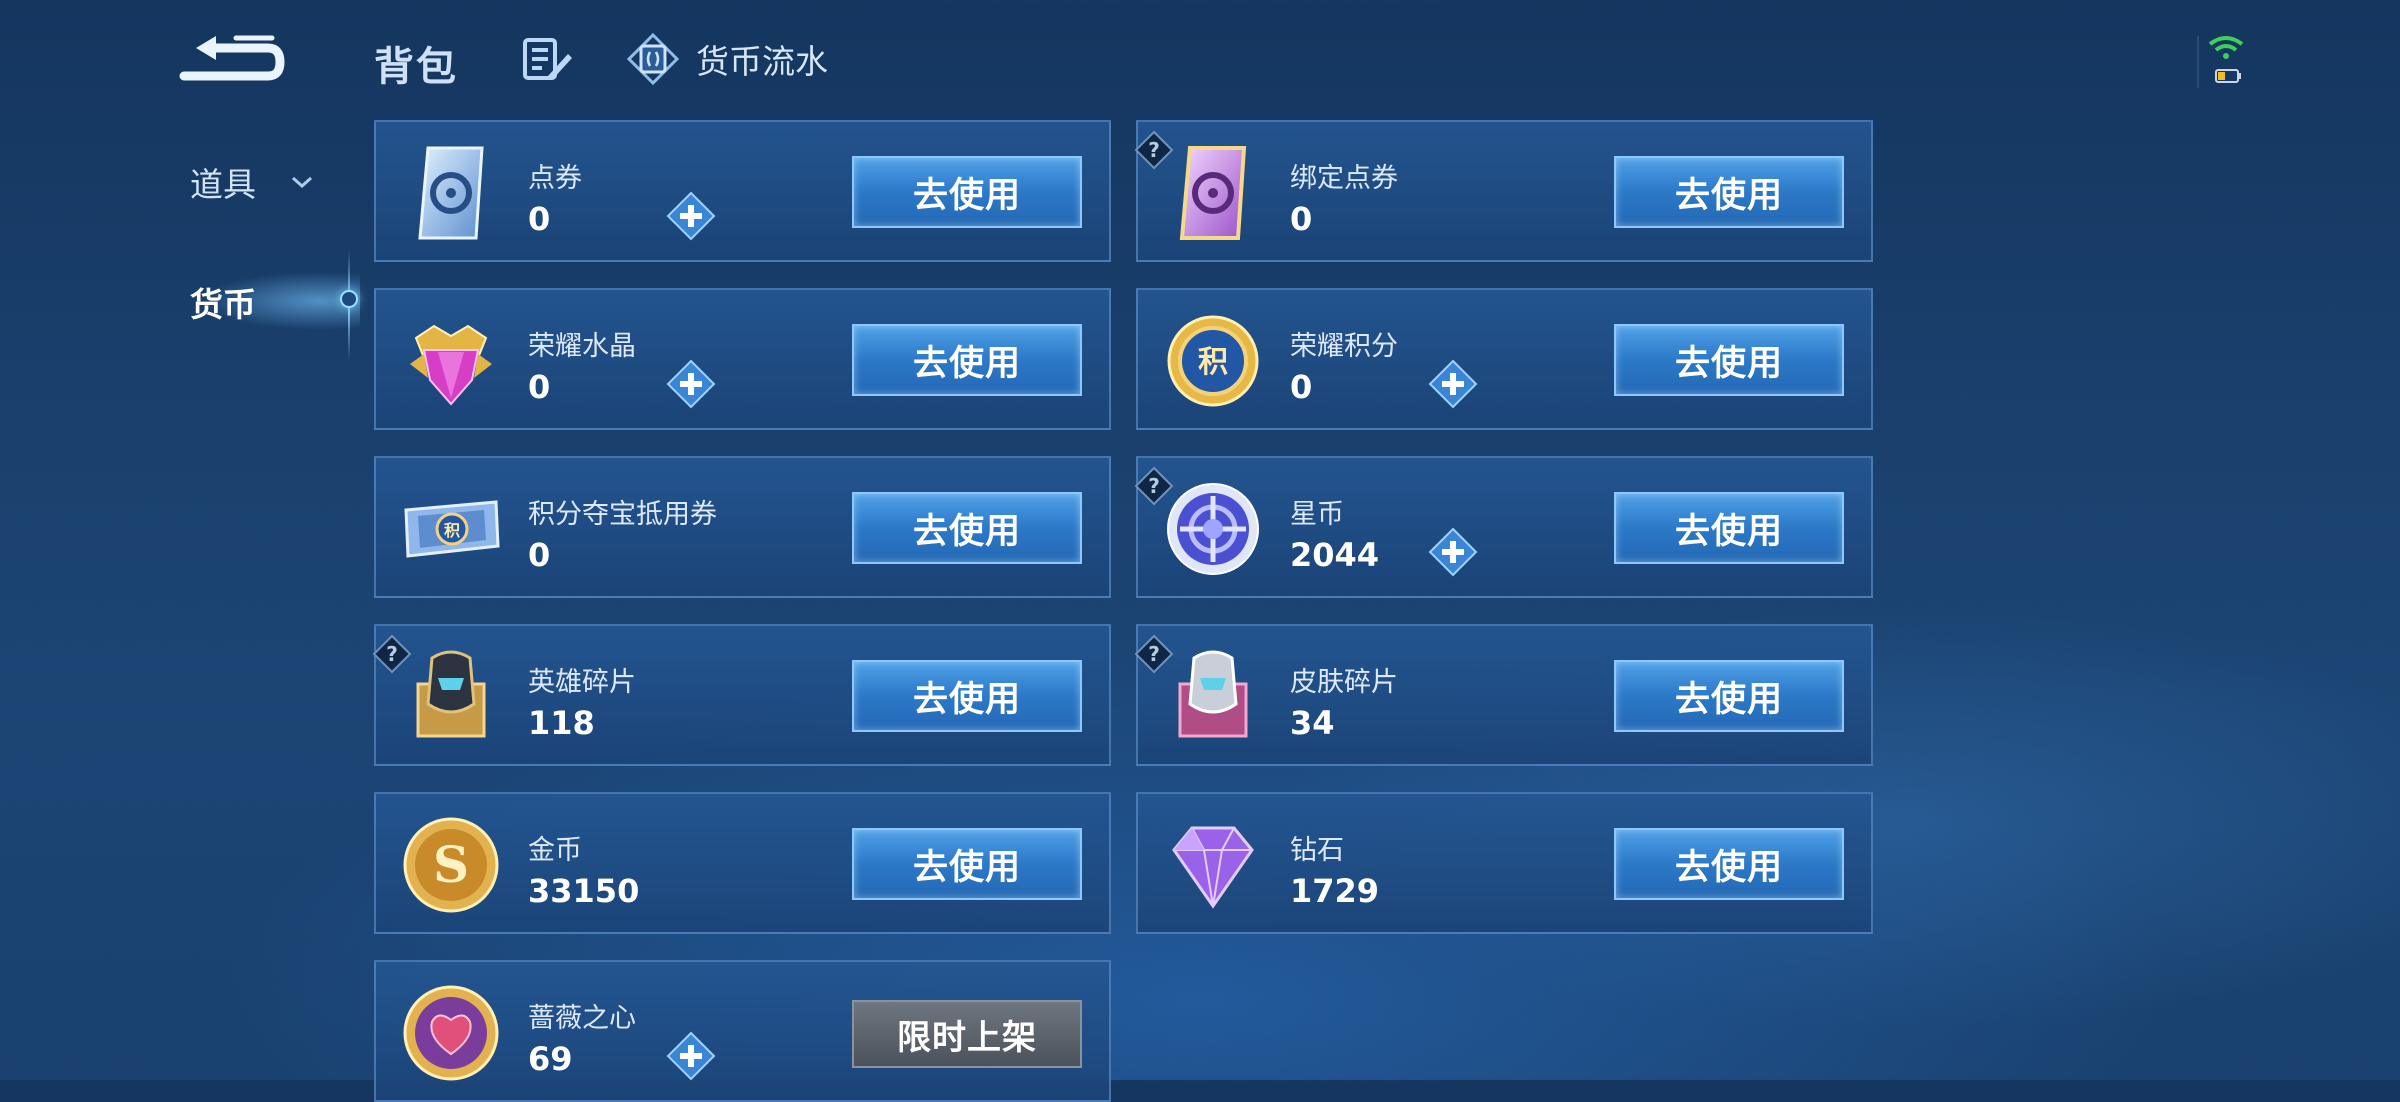 This screenshot has height=1102, width=2400. I want to click on wifi-battery-icon, so click(2220, 62).